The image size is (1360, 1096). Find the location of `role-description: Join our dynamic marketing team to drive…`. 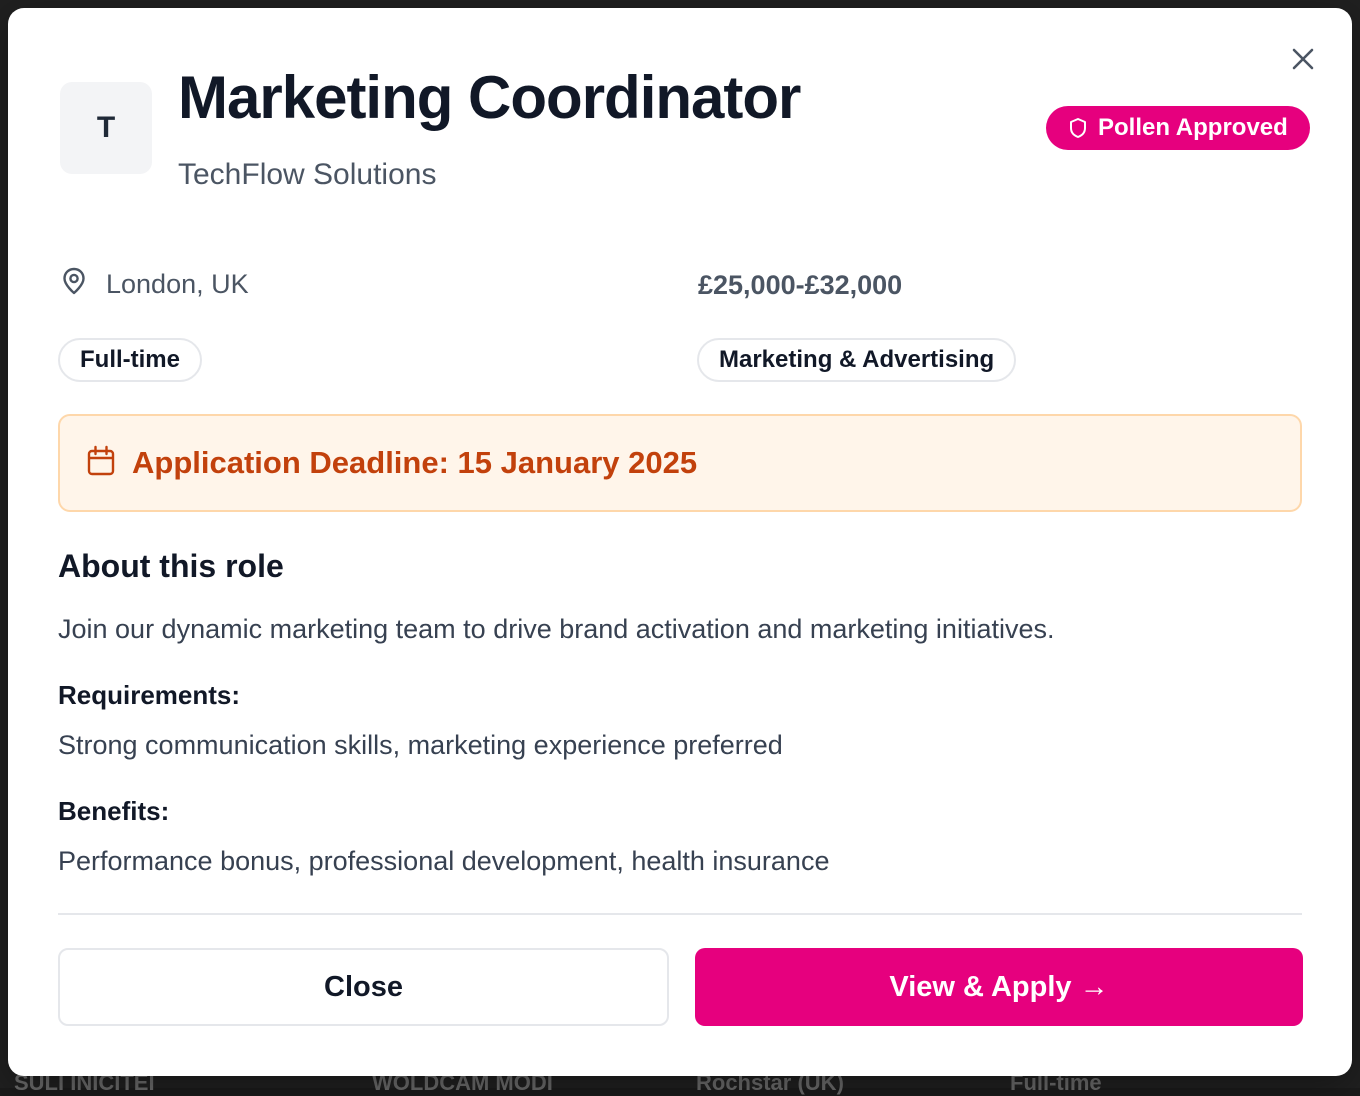

role-description: Join our dynamic marketing team to drive… is located at coordinates (556, 629).